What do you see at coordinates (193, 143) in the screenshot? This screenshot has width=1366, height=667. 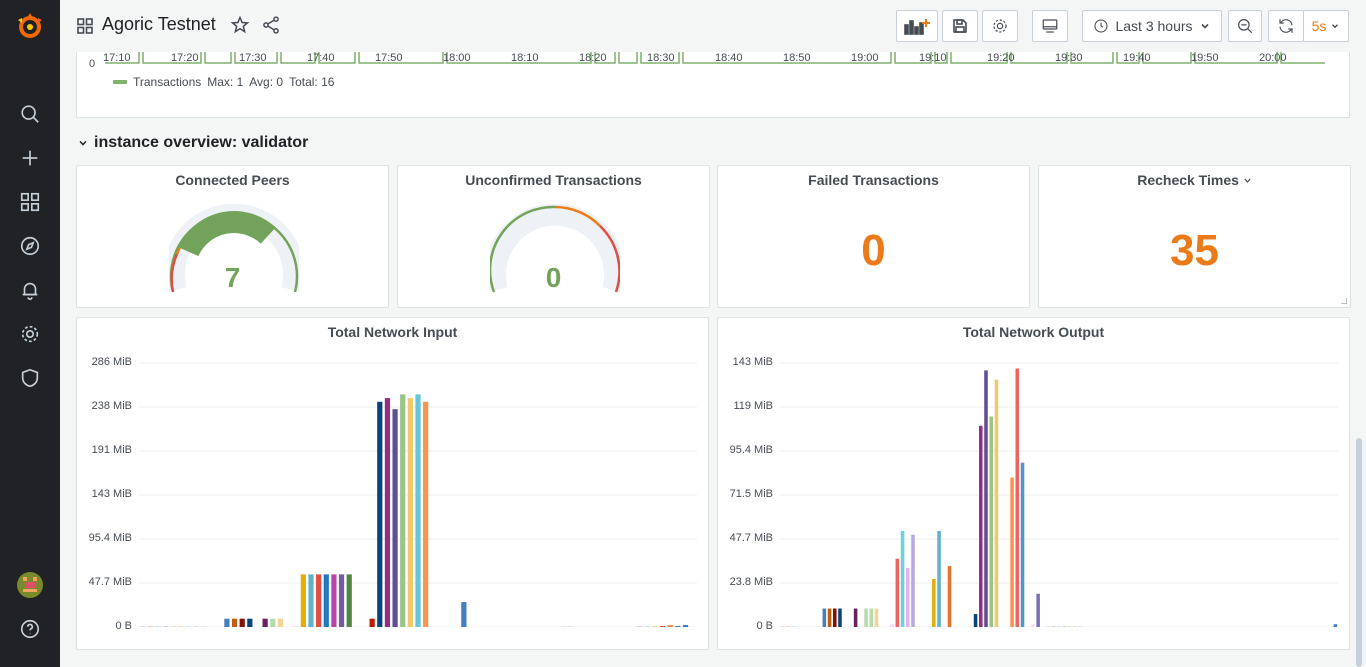 I see `row-header: instance overview: validator` at bounding box center [193, 143].